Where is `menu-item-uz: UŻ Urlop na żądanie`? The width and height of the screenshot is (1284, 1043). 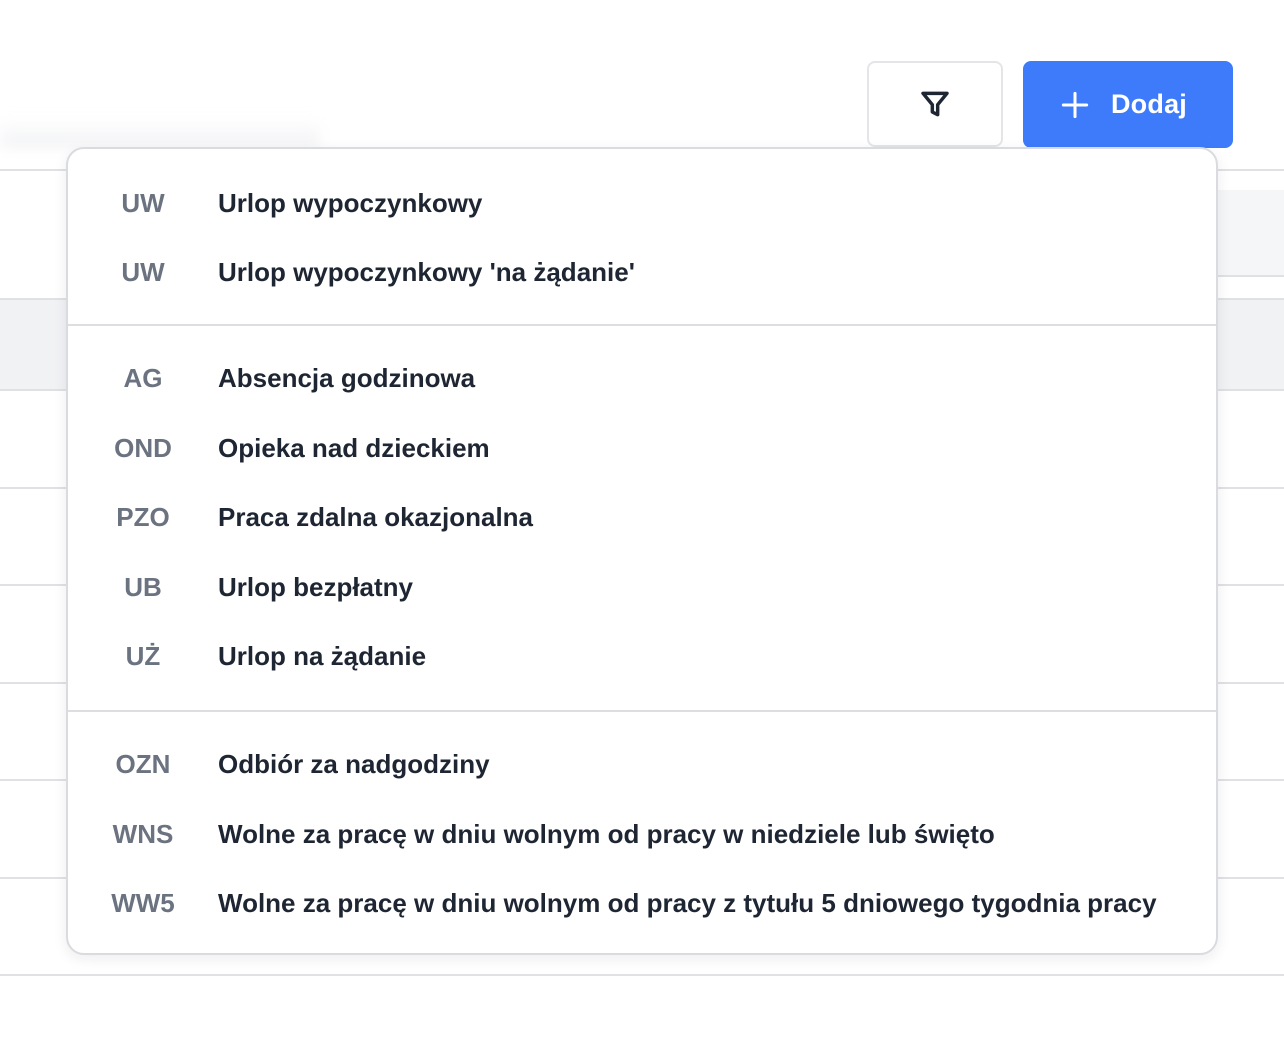 menu-item-uz: UŻ Urlop na żądanie is located at coordinates (642, 656).